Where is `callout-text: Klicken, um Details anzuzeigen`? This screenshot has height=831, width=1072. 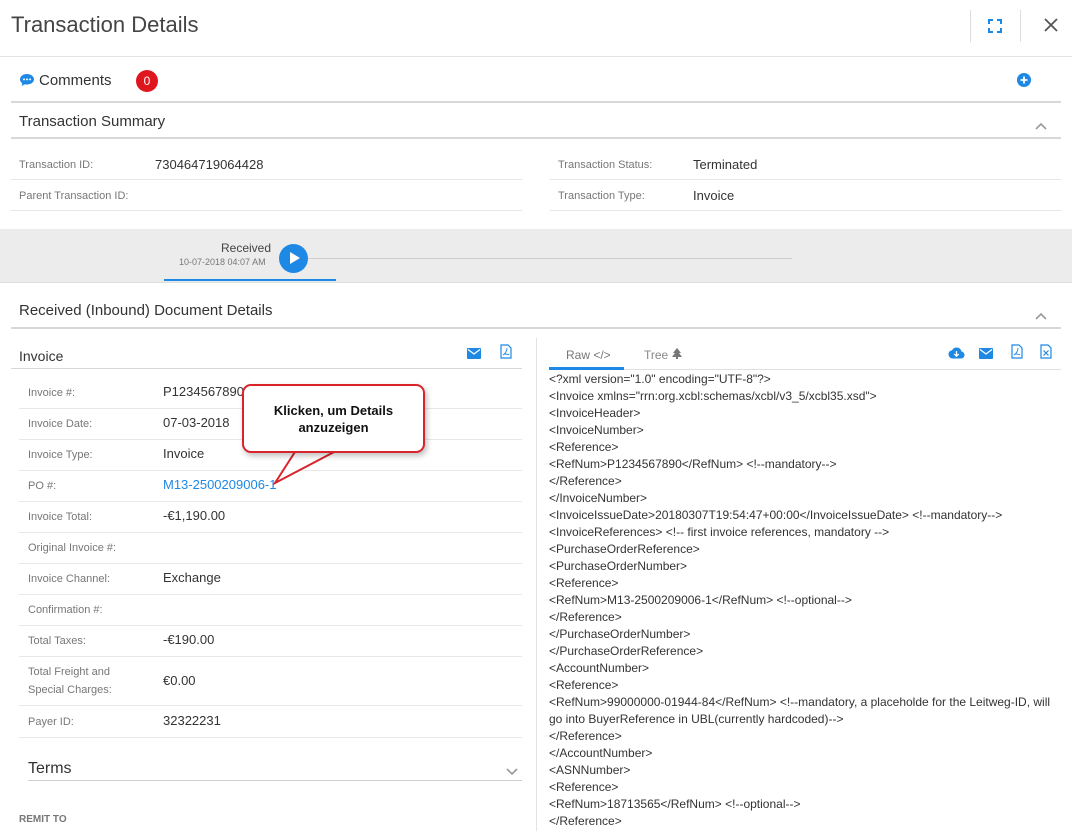 callout-text: Klicken, um Details anzuzeigen is located at coordinates (333, 419).